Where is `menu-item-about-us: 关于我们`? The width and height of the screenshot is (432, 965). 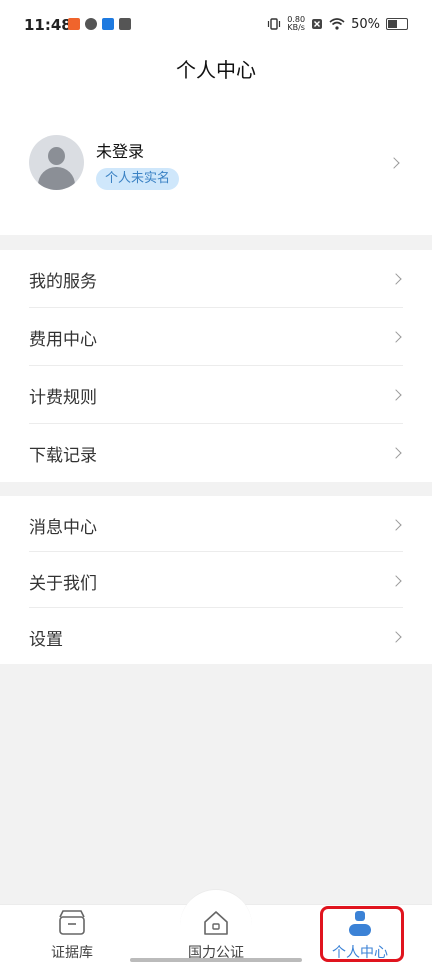
menu-item-about-us: 关于我们 is located at coordinates (216, 580).